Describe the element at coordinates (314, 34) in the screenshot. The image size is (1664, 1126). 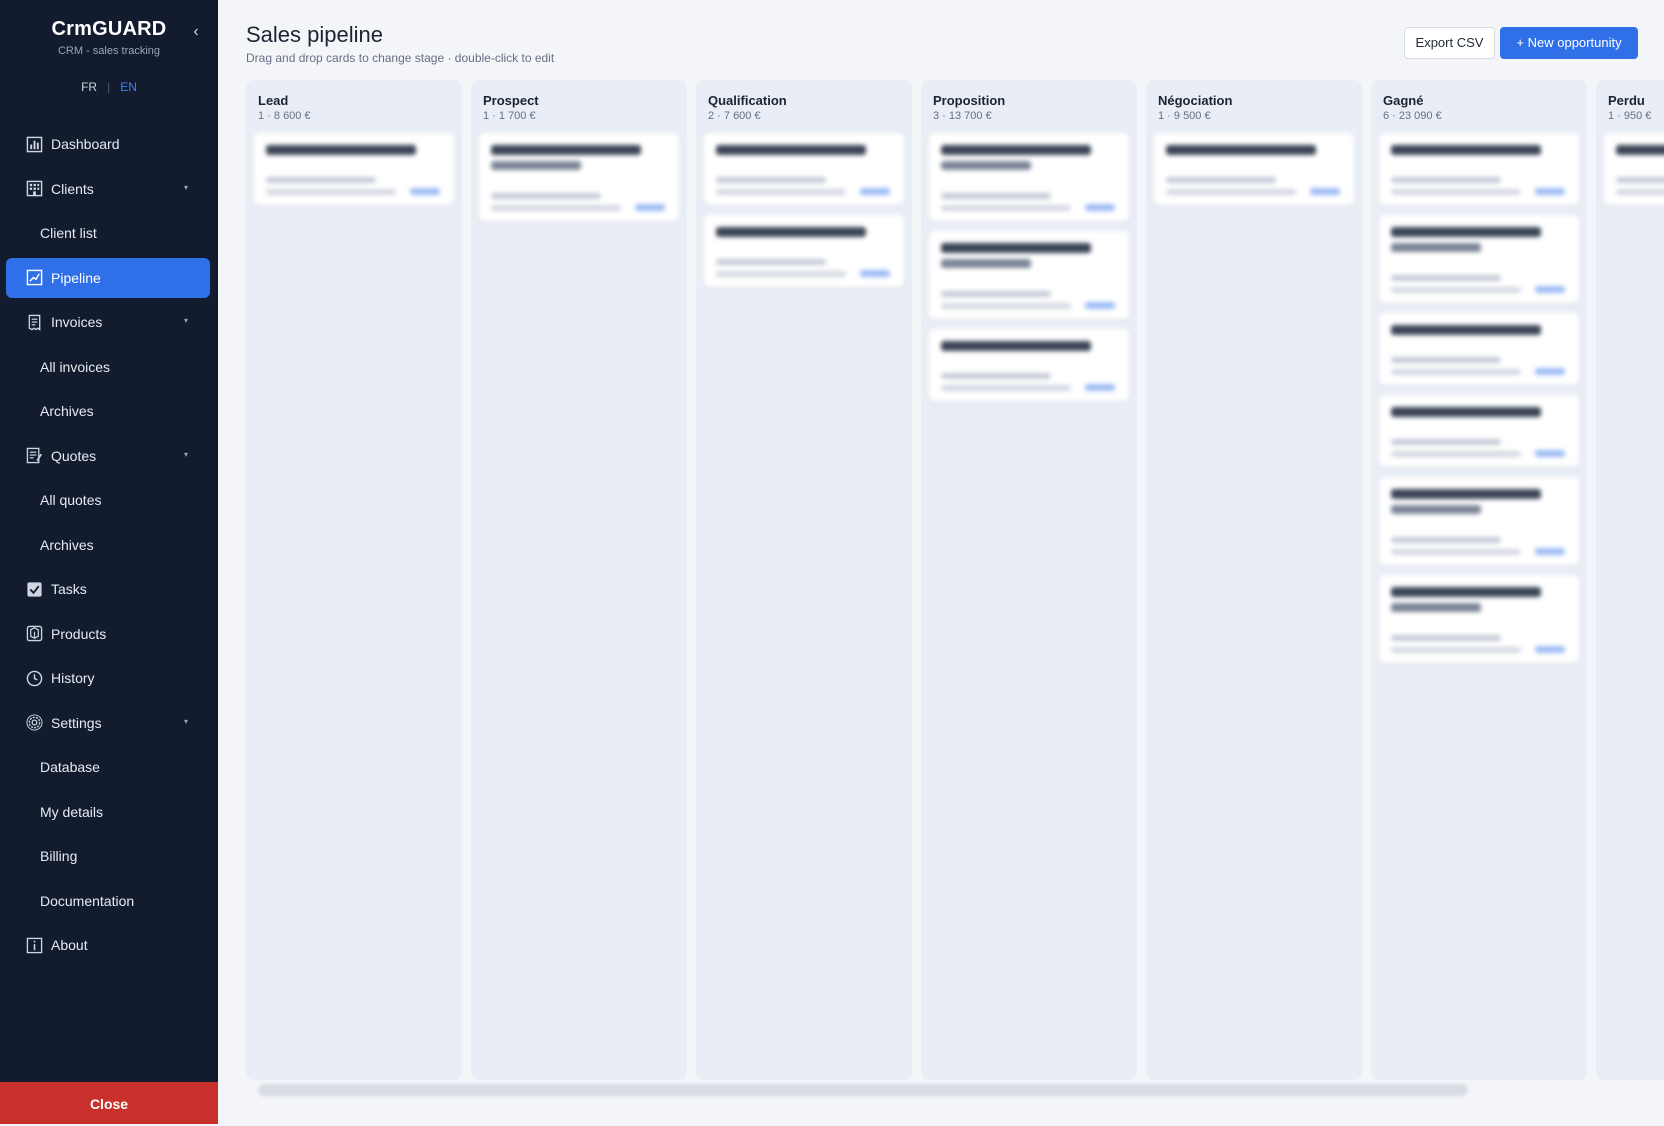
I see `page-title: Sales pipeline` at that location.